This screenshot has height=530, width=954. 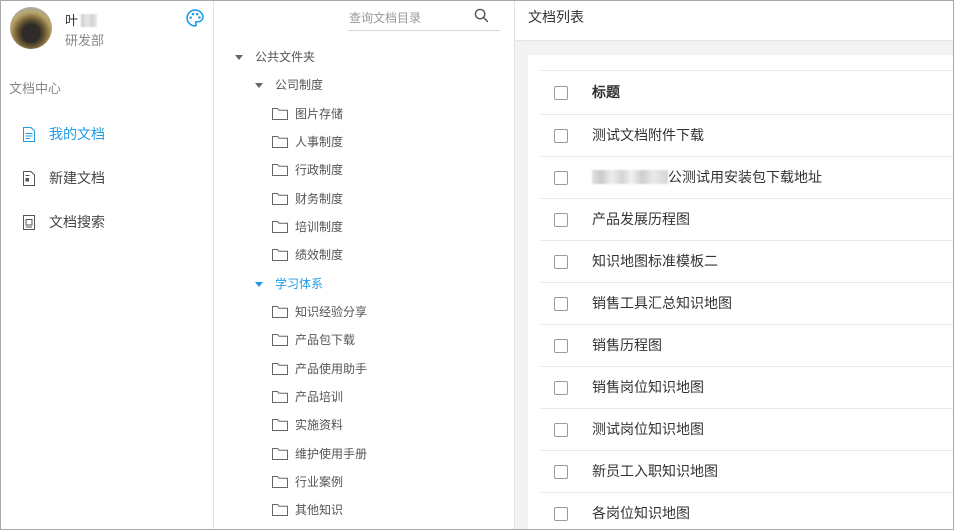 What do you see at coordinates (319, 425) in the screenshot?
I see `tree-folder-label: 实施资料` at bounding box center [319, 425].